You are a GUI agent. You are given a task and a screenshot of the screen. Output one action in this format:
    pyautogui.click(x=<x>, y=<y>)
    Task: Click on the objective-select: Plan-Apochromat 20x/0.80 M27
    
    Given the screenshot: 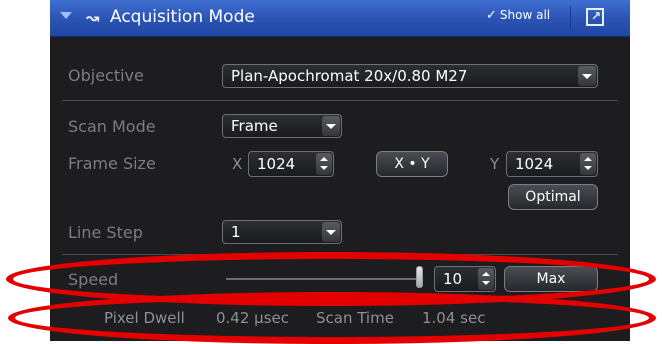 What is the action you would take?
    pyautogui.click(x=410, y=76)
    